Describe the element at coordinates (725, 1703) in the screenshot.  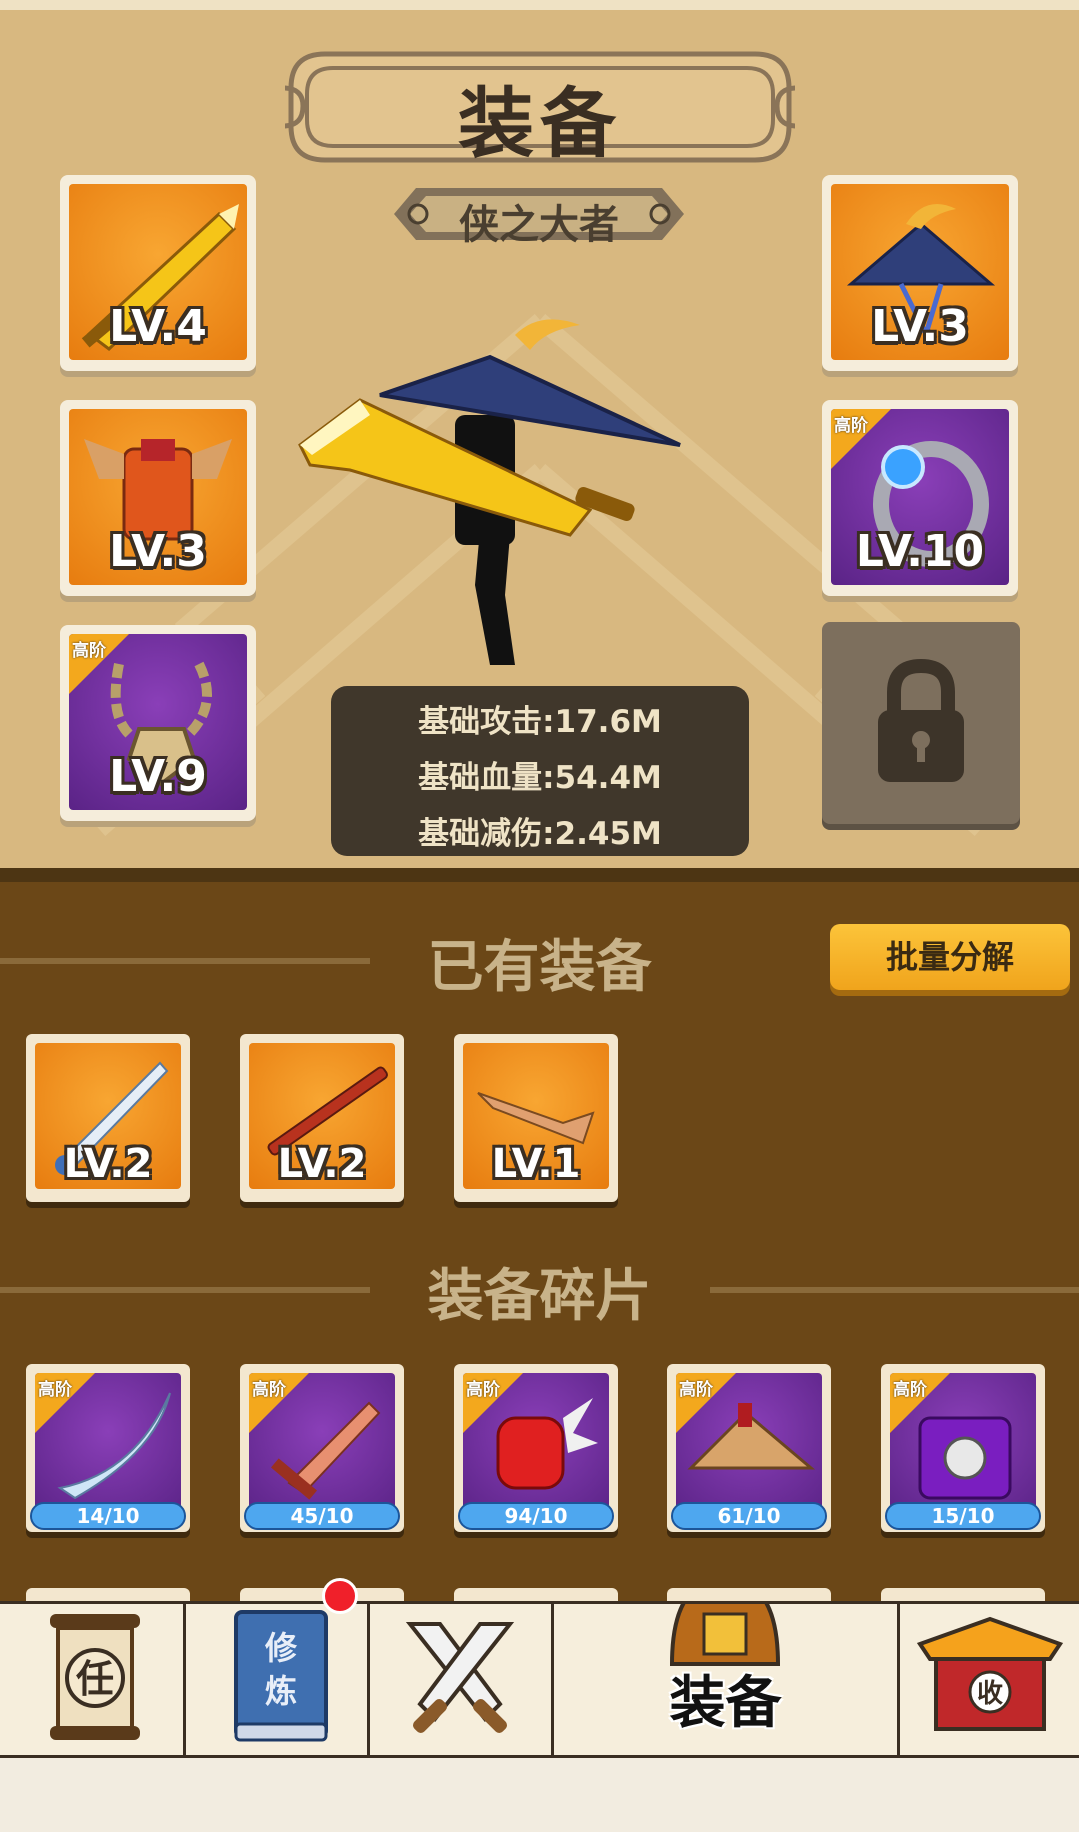
I see `nav-tab-equipment-label: 装备` at that location.